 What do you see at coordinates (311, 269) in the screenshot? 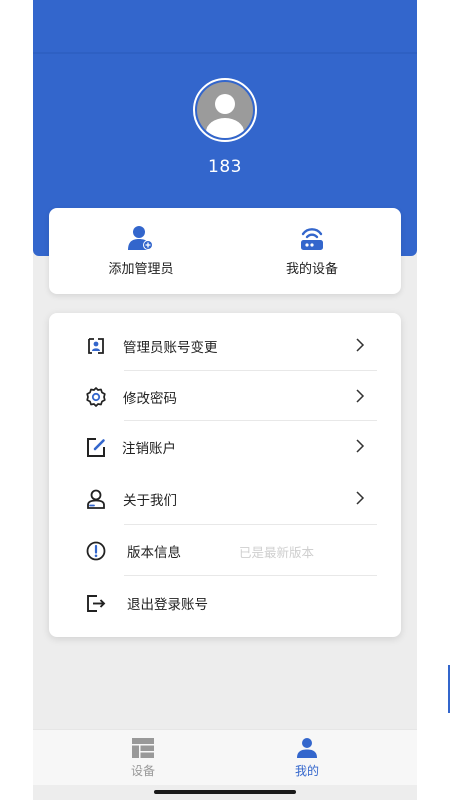
I see `my-devices-label: 我的设备` at bounding box center [311, 269].